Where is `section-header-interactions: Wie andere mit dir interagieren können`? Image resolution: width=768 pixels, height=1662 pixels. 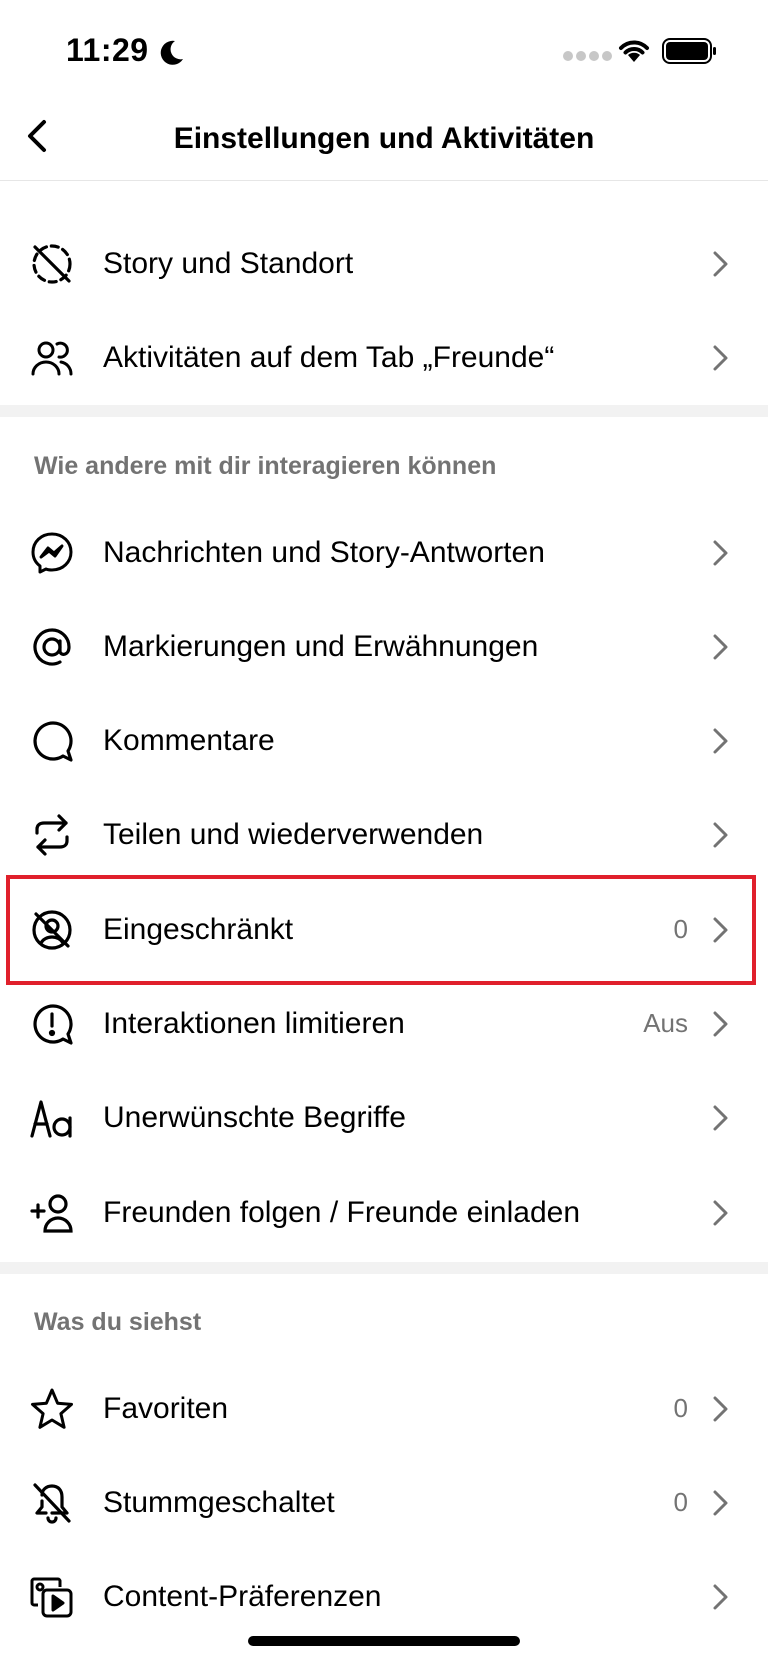
section-header-interactions: Wie andere mit dir interagieren können is located at coordinates (265, 466).